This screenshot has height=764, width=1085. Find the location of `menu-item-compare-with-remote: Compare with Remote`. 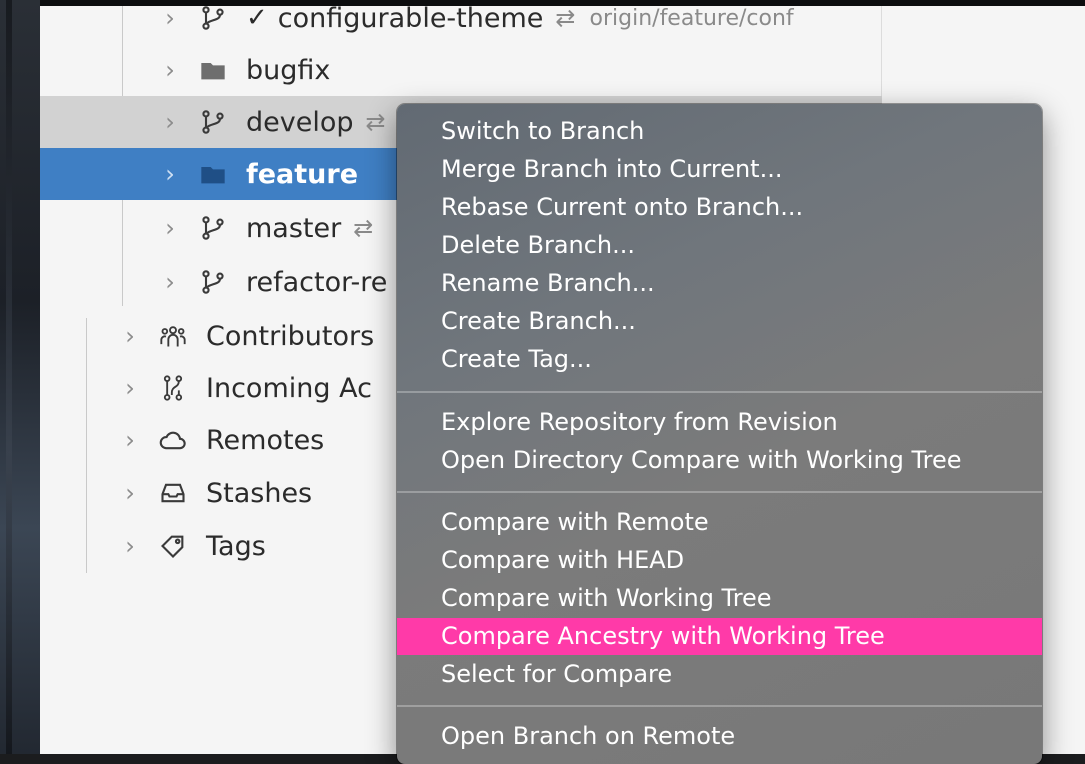

menu-item-compare-with-remote: Compare with Remote is located at coordinates (719, 522).